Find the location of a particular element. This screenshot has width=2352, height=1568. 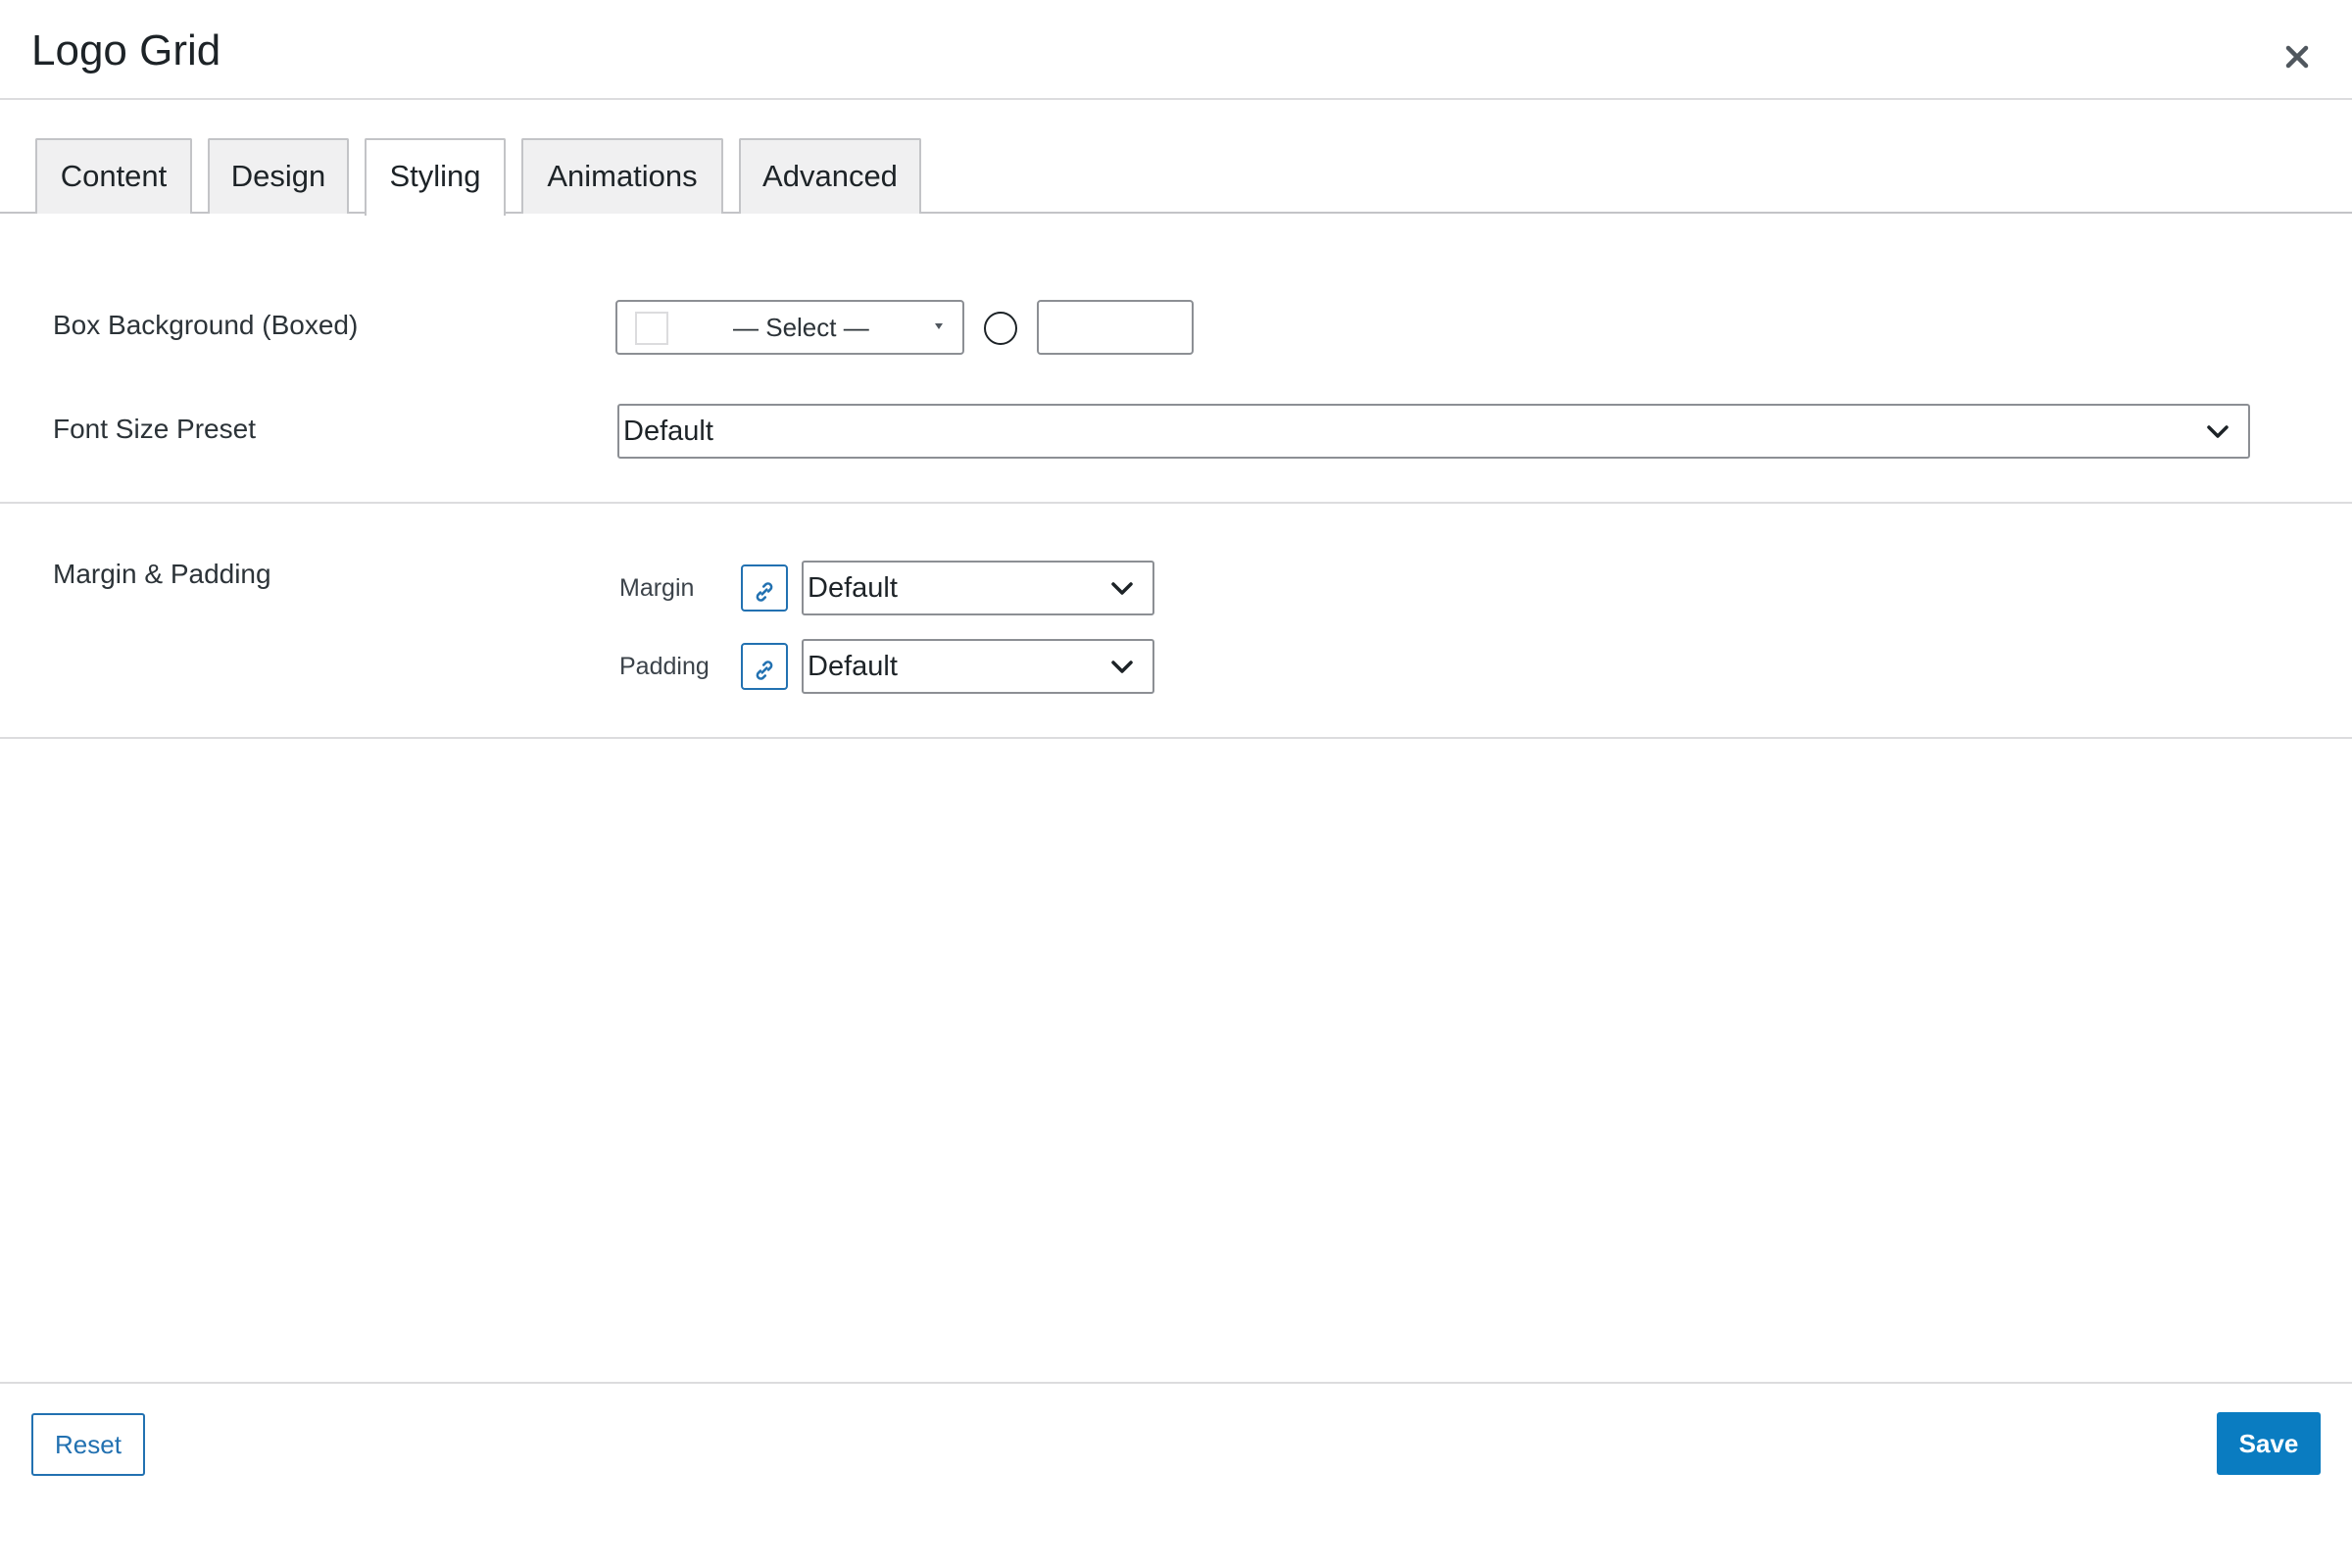

color-swatch is located at coordinates (651, 328).